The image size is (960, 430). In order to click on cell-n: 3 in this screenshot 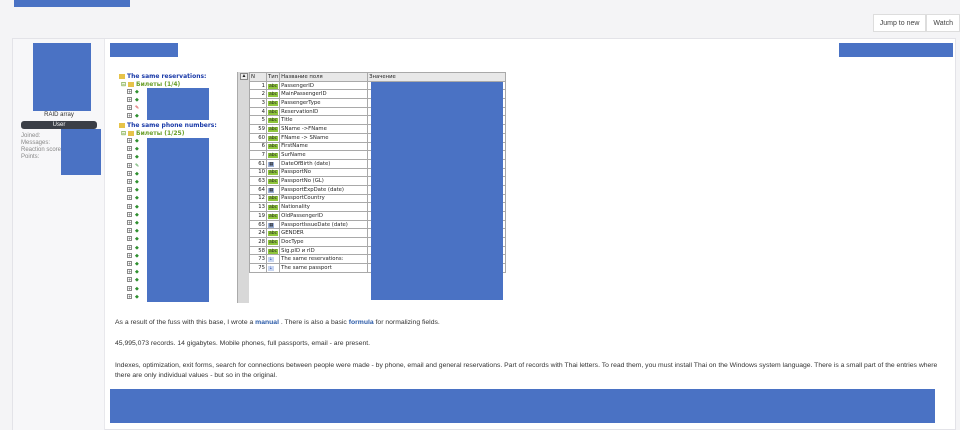, I will do `click(258, 103)`.